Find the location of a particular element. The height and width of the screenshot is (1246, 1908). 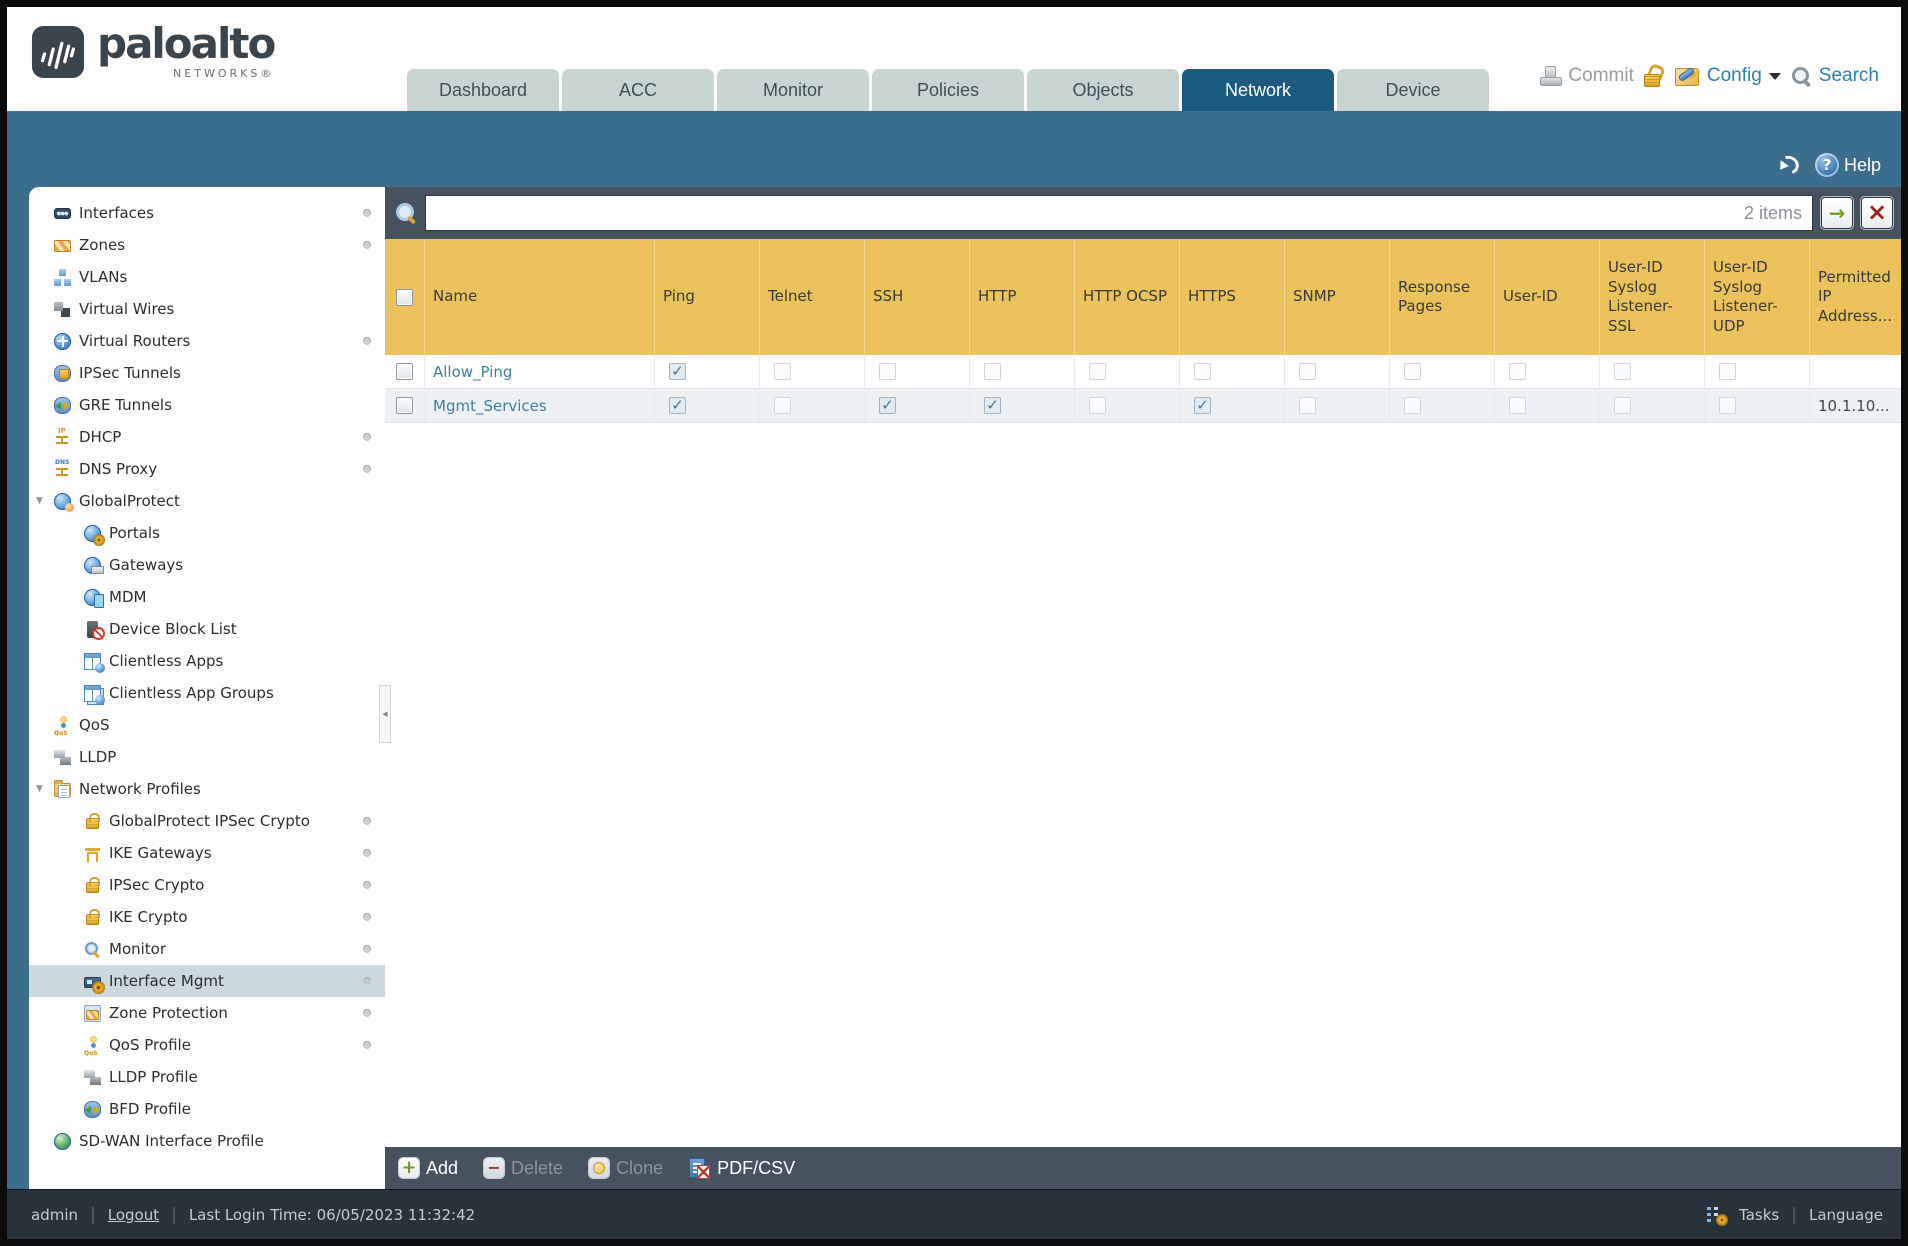

sidebar-item-virtual-routers: Virtual Routers is located at coordinates (207, 341).